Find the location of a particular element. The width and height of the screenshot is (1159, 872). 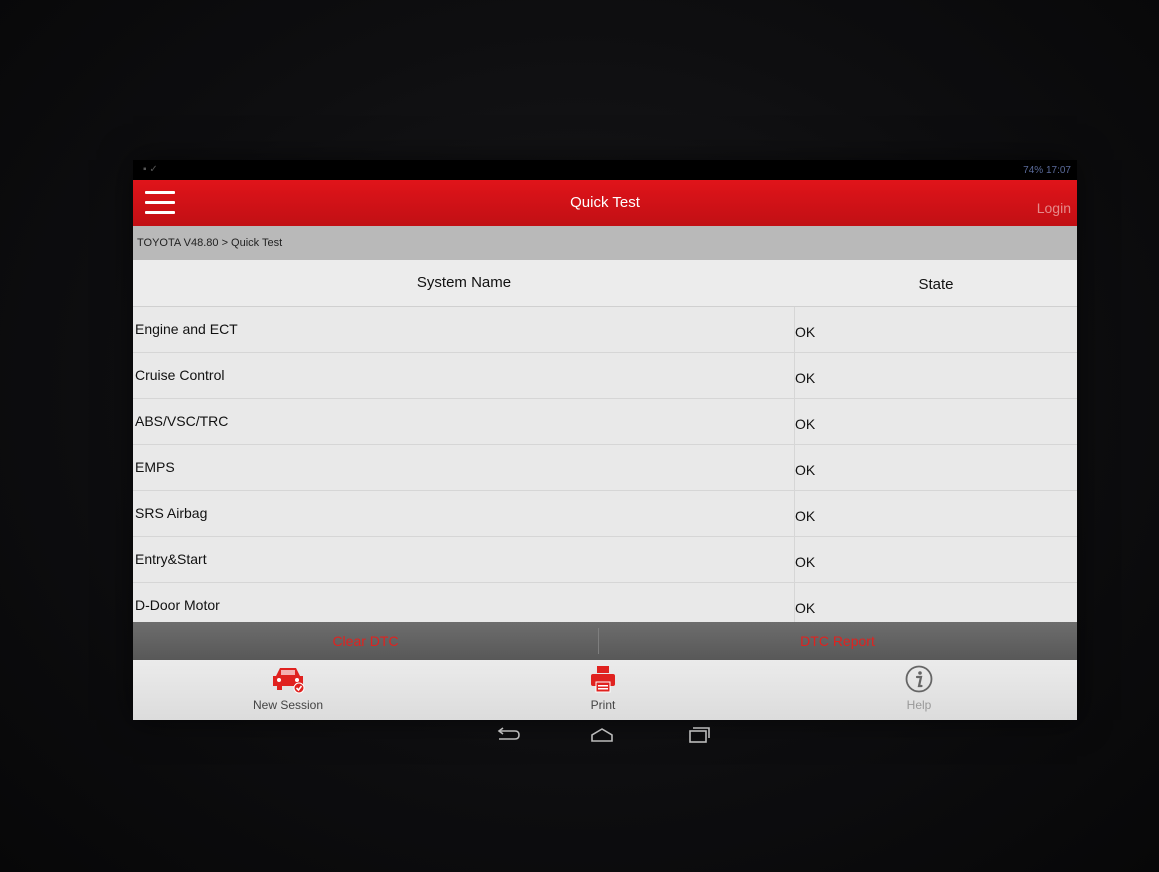

system-navigation-bar is located at coordinates (605, 735).